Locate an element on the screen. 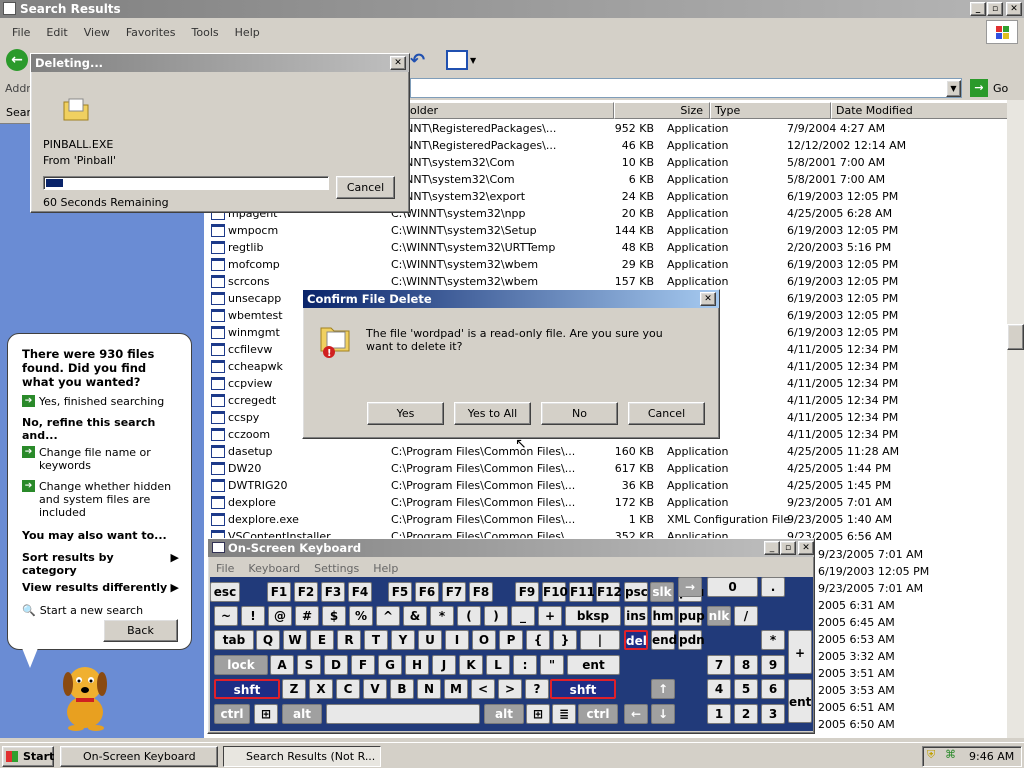  key-6: 6 is located at coordinates (773, 689).